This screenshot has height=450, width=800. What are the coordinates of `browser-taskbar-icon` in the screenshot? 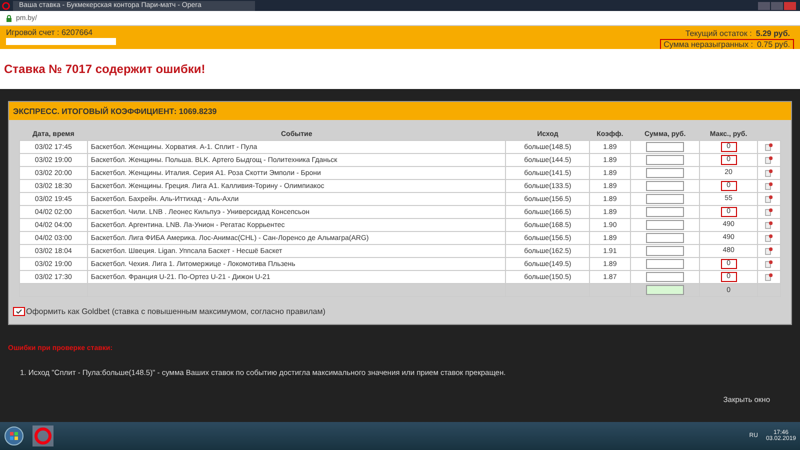 It's located at (43, 436).